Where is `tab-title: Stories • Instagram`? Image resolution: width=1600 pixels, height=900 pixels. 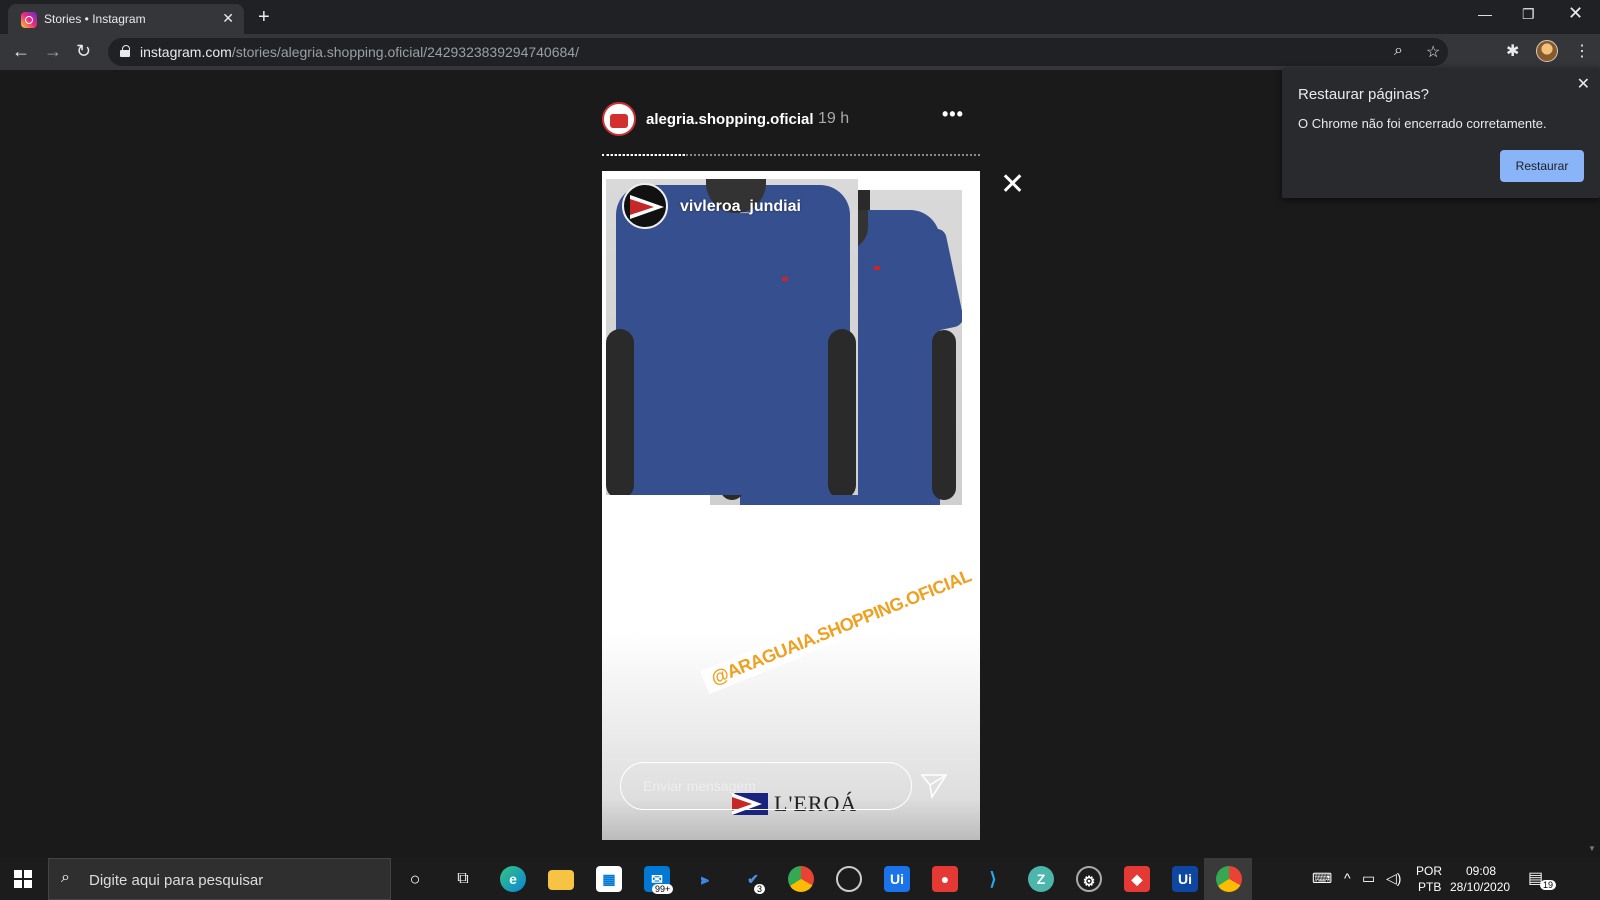
tab-title: Stories • Instagram is located at coordinates (95, 19).